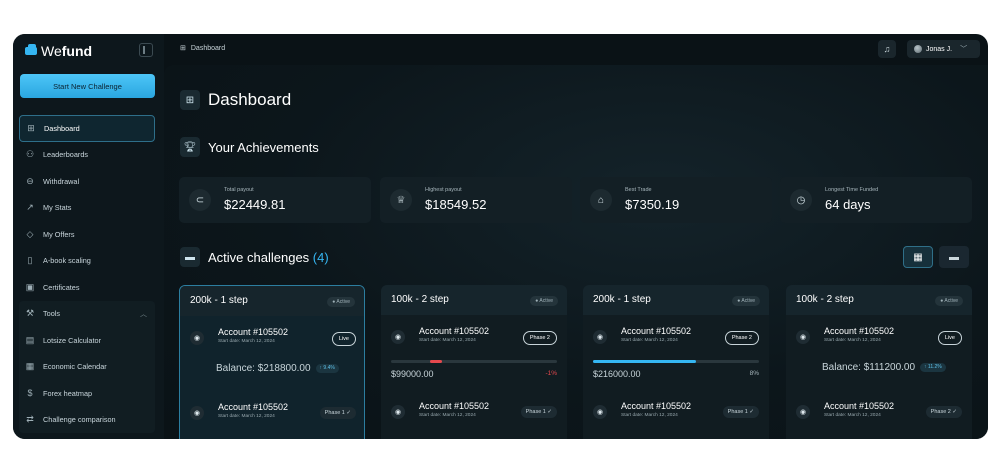 This screenshot has height=467, width=1000. What do you see at coordinates (30, 366) in the screenshot?
I see `calendar-icon: ▦` at bounding box center [30, 366].